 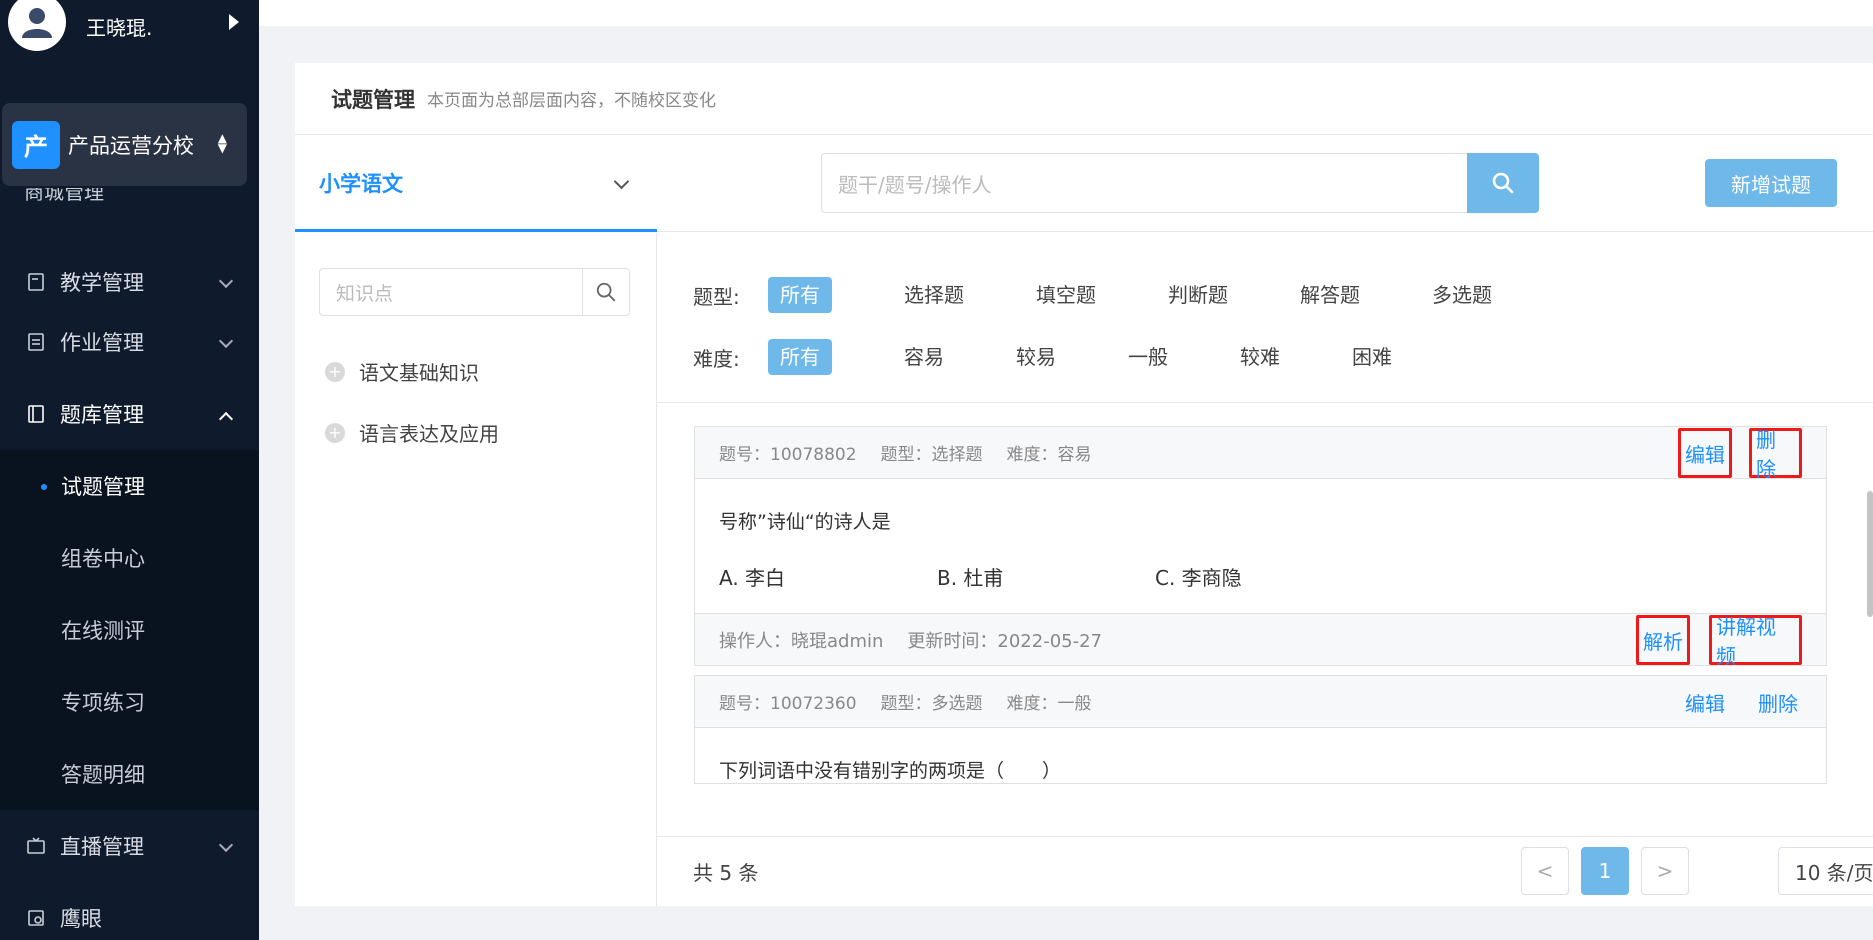 I want to click on sidebar-subitem-paper-center: 组卷中心, so click(x=129, y=558).